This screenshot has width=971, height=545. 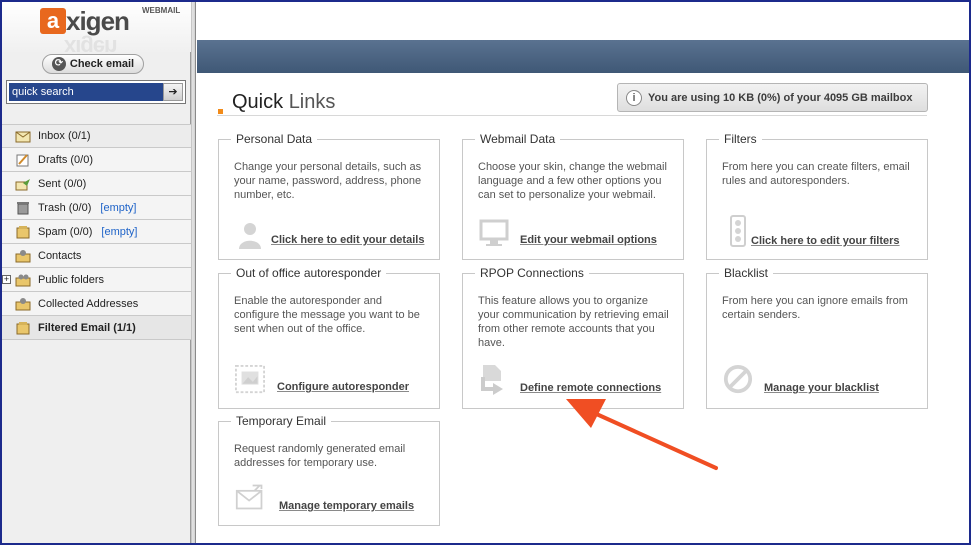 I want to click on sent-icon, so click(x=23, y=184).